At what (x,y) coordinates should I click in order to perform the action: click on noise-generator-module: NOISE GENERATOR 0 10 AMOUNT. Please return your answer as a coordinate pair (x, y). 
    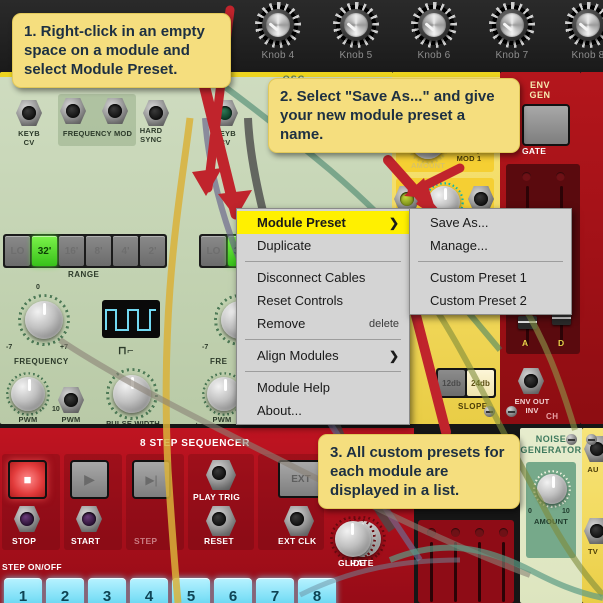
    Looking at the image, I should click on (552, 515).